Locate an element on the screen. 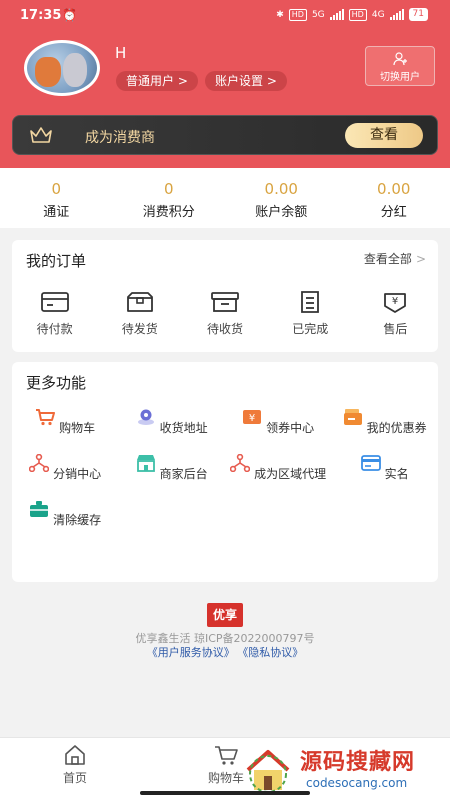 This screenshot has height=800, width=450. order-status-row: 待付款 待发货 待收货 已完成 ¥ 售后 is located at coordinates (225, 313).